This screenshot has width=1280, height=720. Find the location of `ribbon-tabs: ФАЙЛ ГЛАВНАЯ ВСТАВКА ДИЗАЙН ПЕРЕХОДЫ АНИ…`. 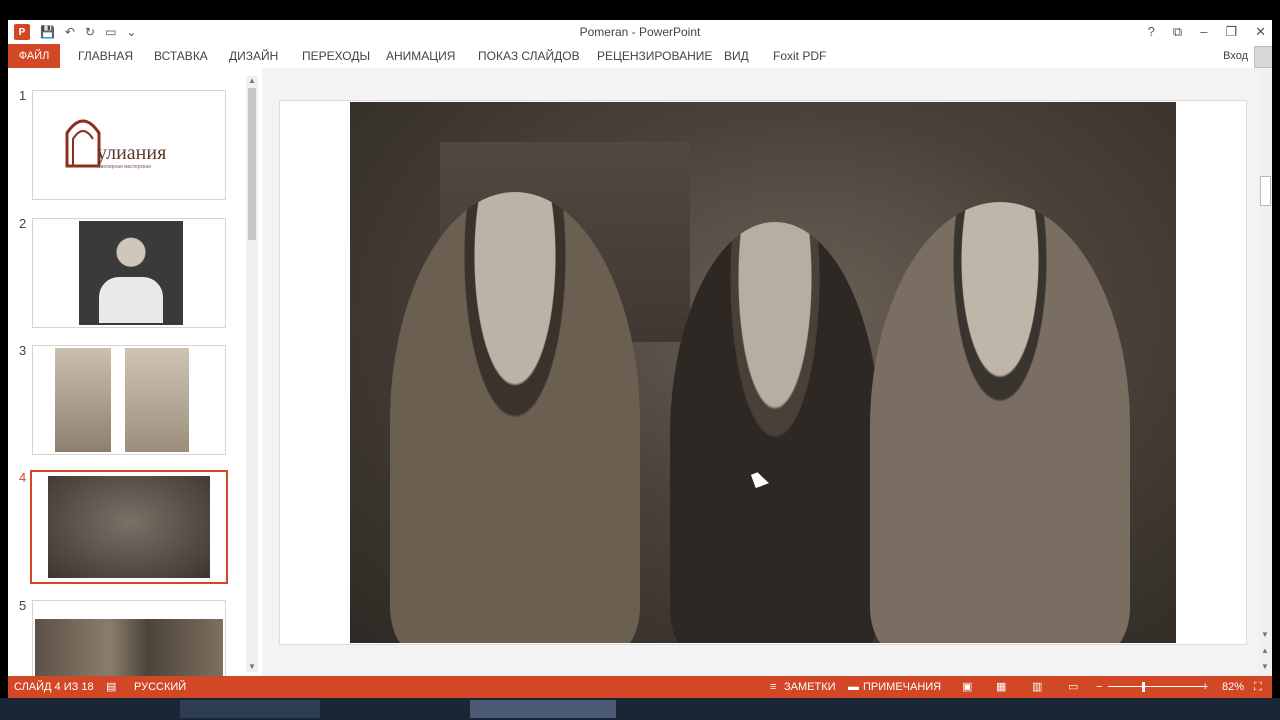

ribbon-tabs: ФАЙЛ ГЛАВНАЯ ВСТАВКА ДИЗАЙН ПЕРЕХОДЫ АНИ… is located at coordinates (640, 56).